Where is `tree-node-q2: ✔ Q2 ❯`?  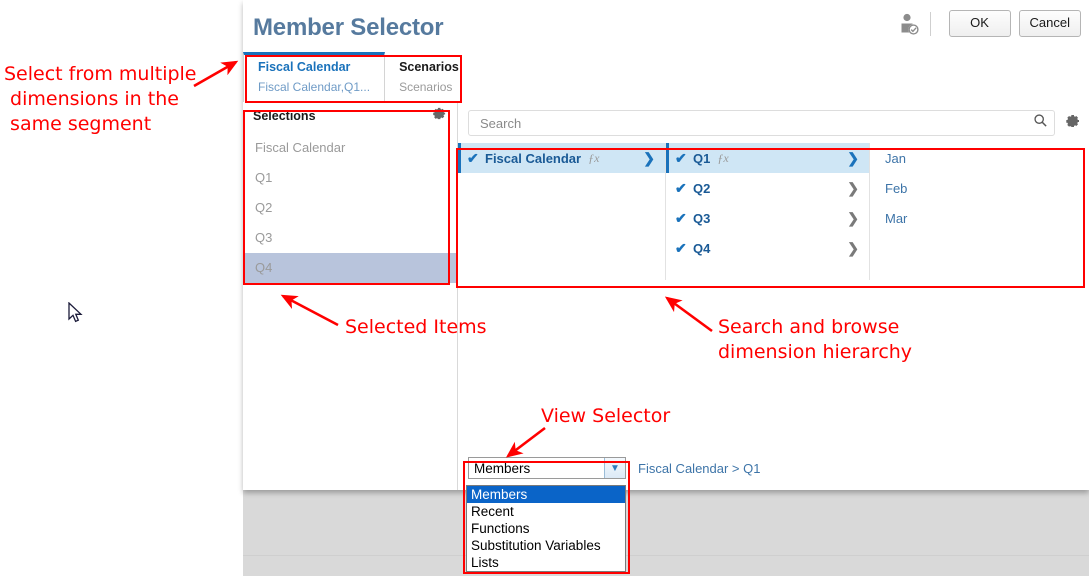
tree-node-q2: ✔ Q2 ❯ is located at coordinates (767, 188).